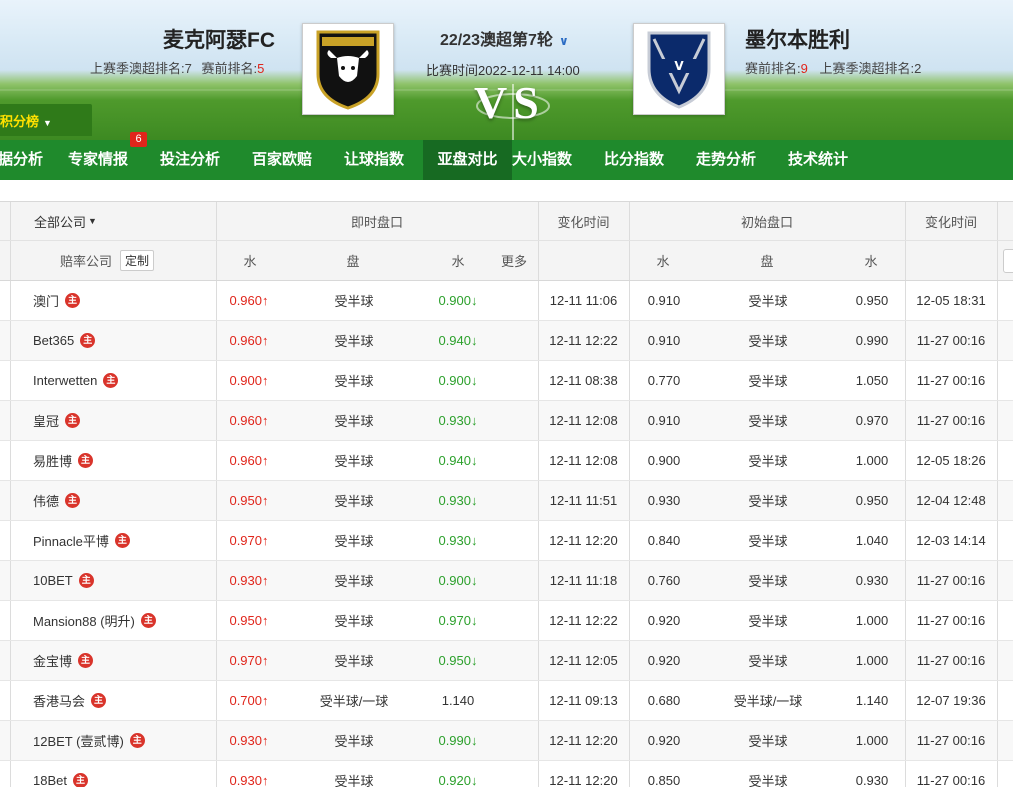 The height and width of the screenshot is (787, 1013). What do you see at coordinates (114, 221) in the screenshot?
I see `company-filter-dropdown: 全部公司 ▼` at bounding box center [114, 221].